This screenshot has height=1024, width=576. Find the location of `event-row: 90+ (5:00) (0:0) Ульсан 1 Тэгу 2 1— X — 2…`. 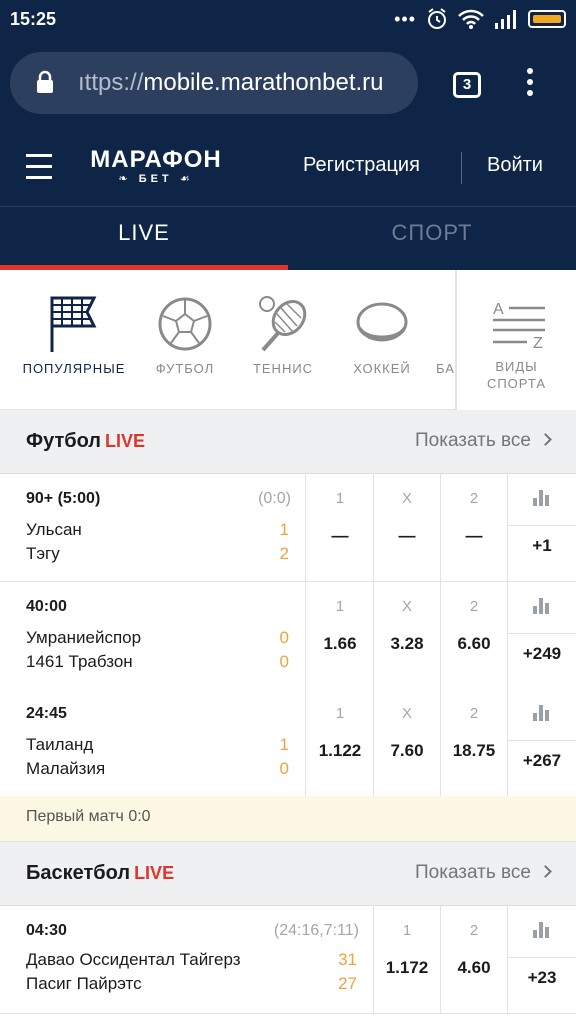

event-row: 90+ (5:00) (0:0) Ульсан 1 Тэгу 2 1— X — 2… is located at coordinates (288, 528).